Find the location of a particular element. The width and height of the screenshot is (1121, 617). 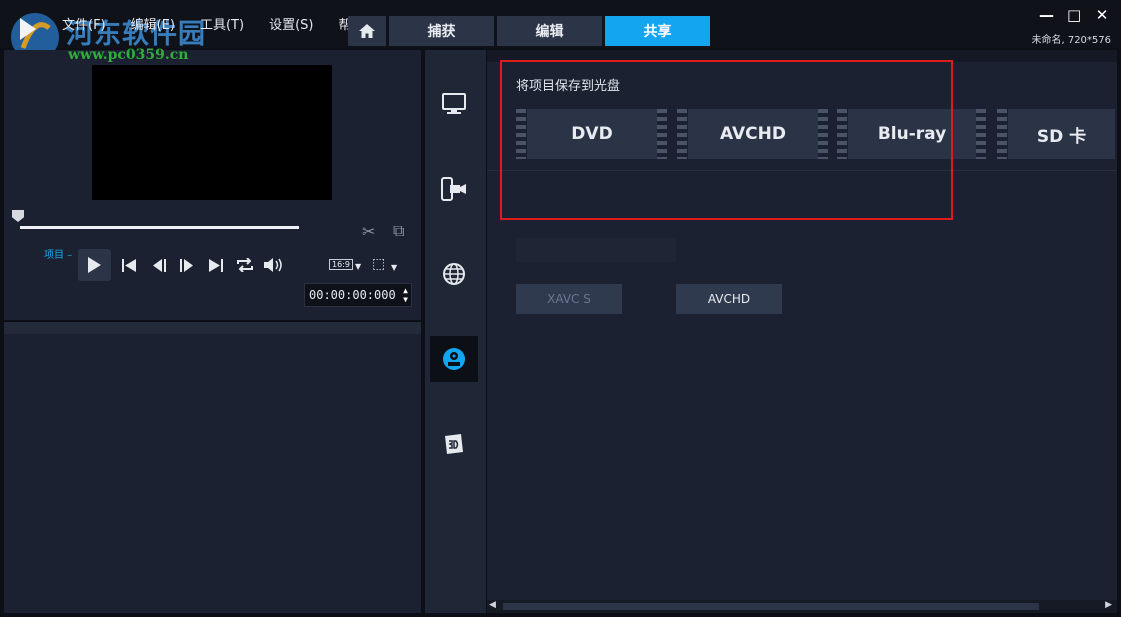

menu-bar: 文件(F) 编辑(E) 工具(T) 设置(S) 帮助 is located at coordinates (226, 23).